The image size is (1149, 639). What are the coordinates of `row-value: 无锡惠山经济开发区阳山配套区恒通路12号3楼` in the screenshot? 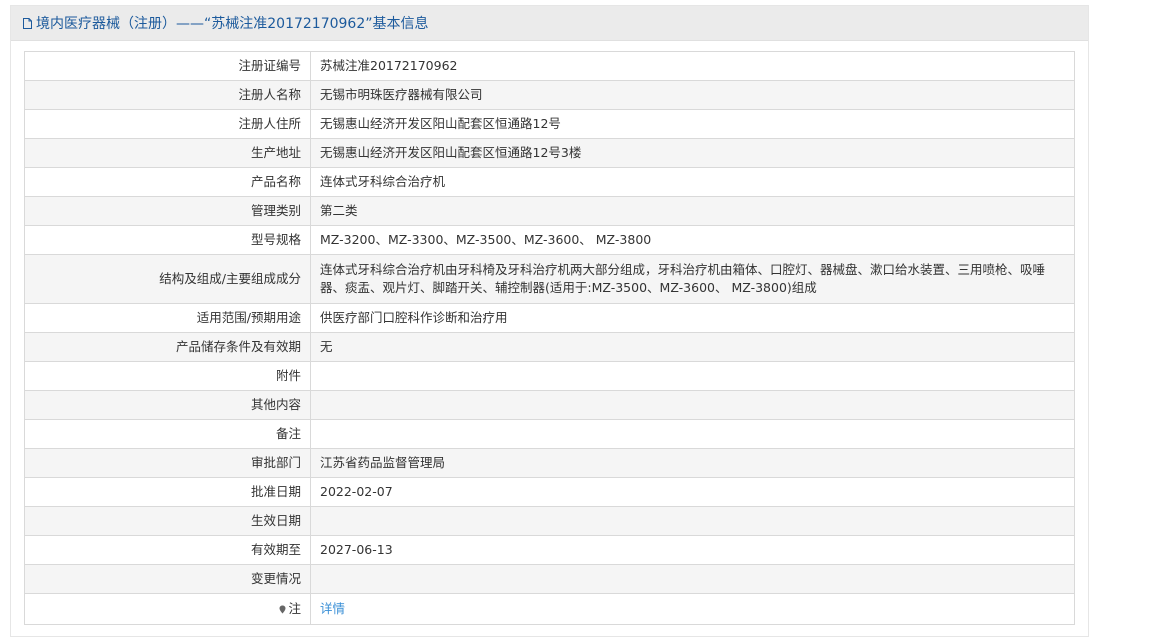 It's located at (692, 153).